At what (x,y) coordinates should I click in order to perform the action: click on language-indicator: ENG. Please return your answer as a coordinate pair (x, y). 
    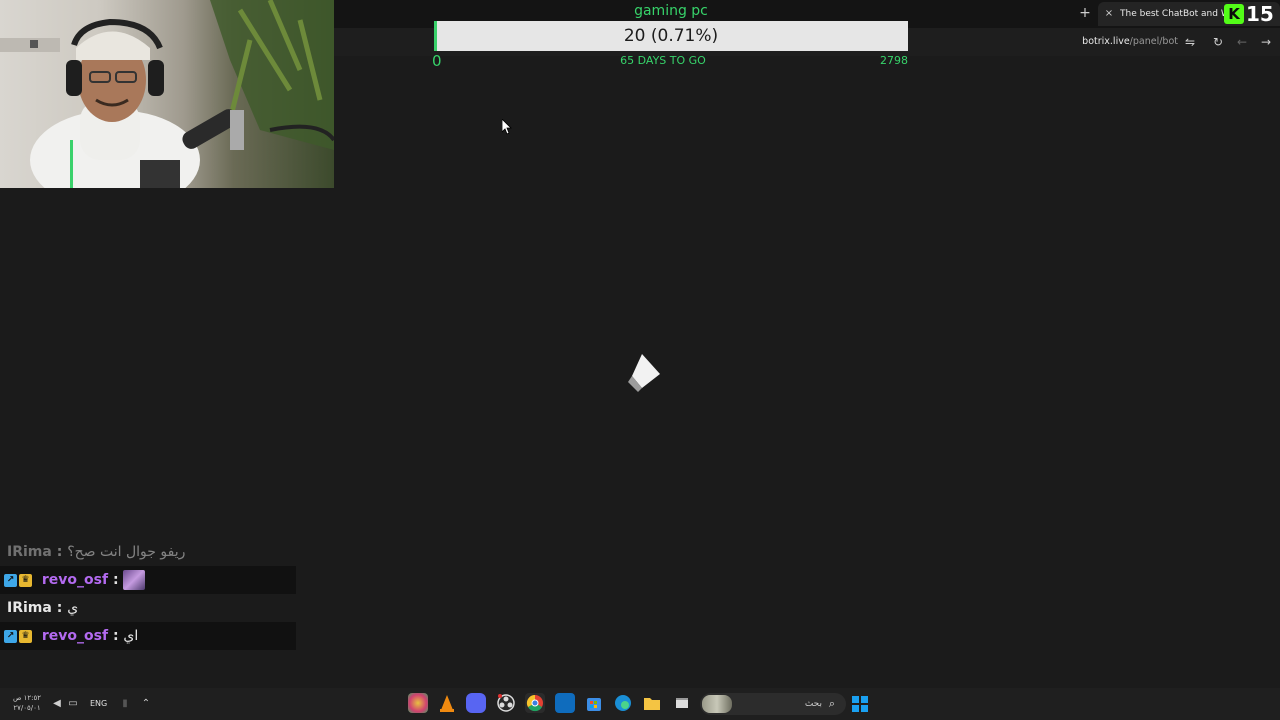
    Looking at the image, I should click on (98, 704).